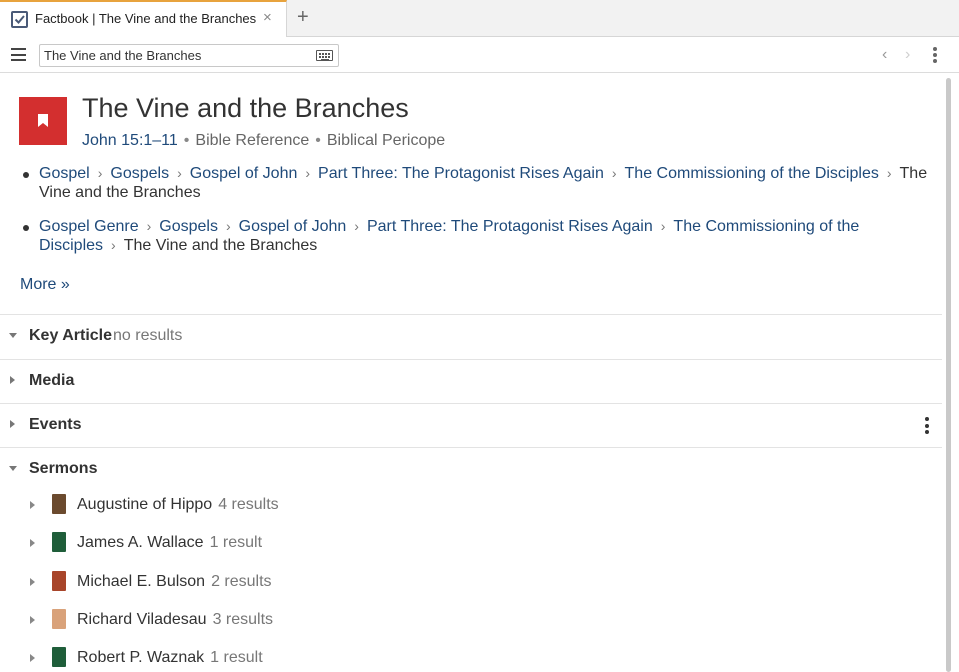 The image size is (959, 672). I want to click on section-media: Media, so click(471, 381).